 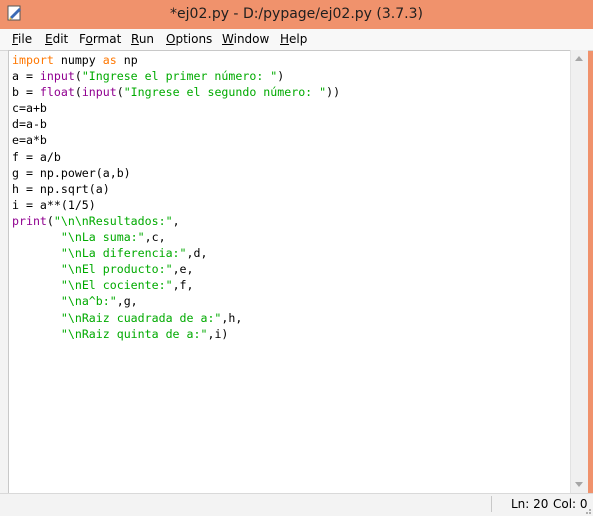 I want to click on code-line: i = a**(1/5), so click(x=176, y=205).